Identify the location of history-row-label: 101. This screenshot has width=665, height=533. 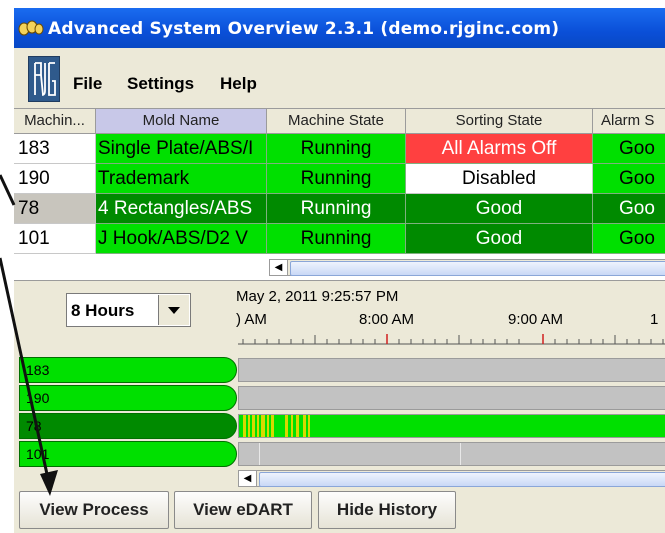
(128, 454).